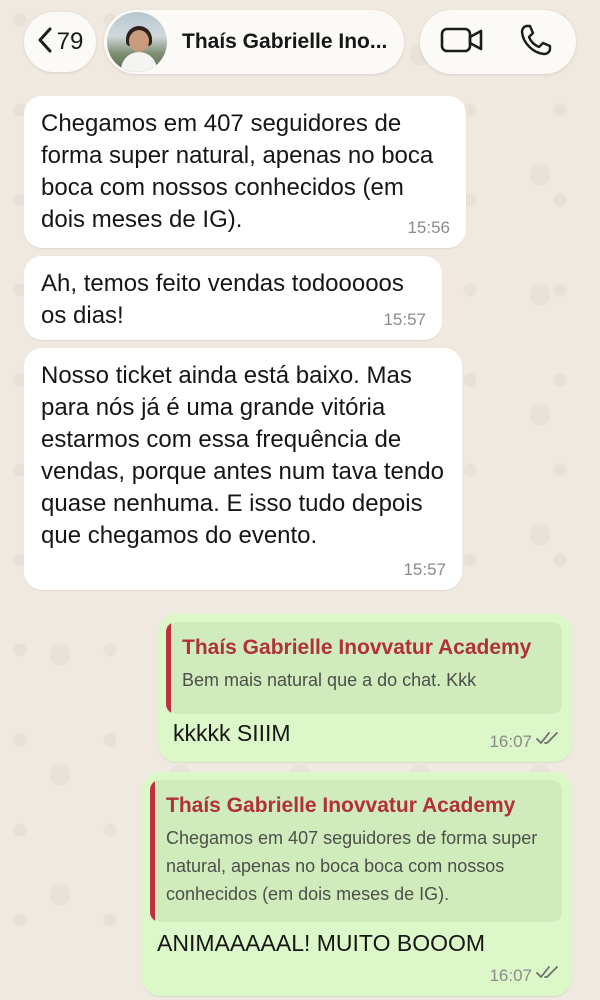  I want to click on video-camera-icon, so click(462, 42).